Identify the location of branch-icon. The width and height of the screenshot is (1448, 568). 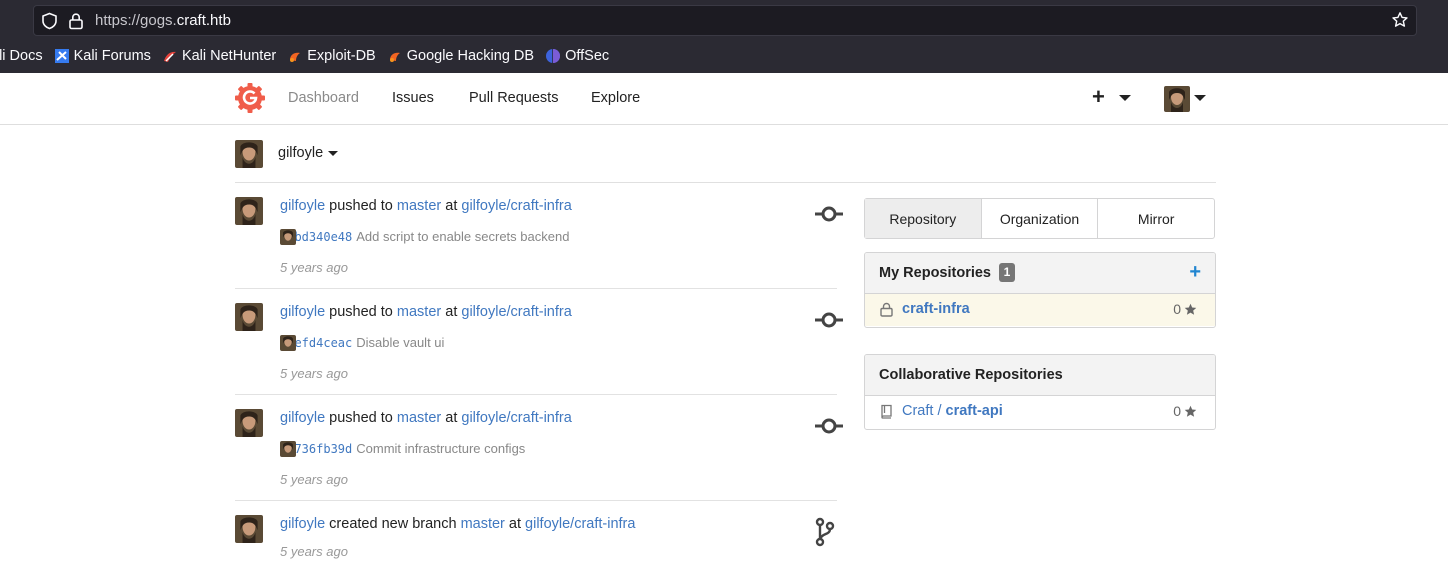
(825, 534).